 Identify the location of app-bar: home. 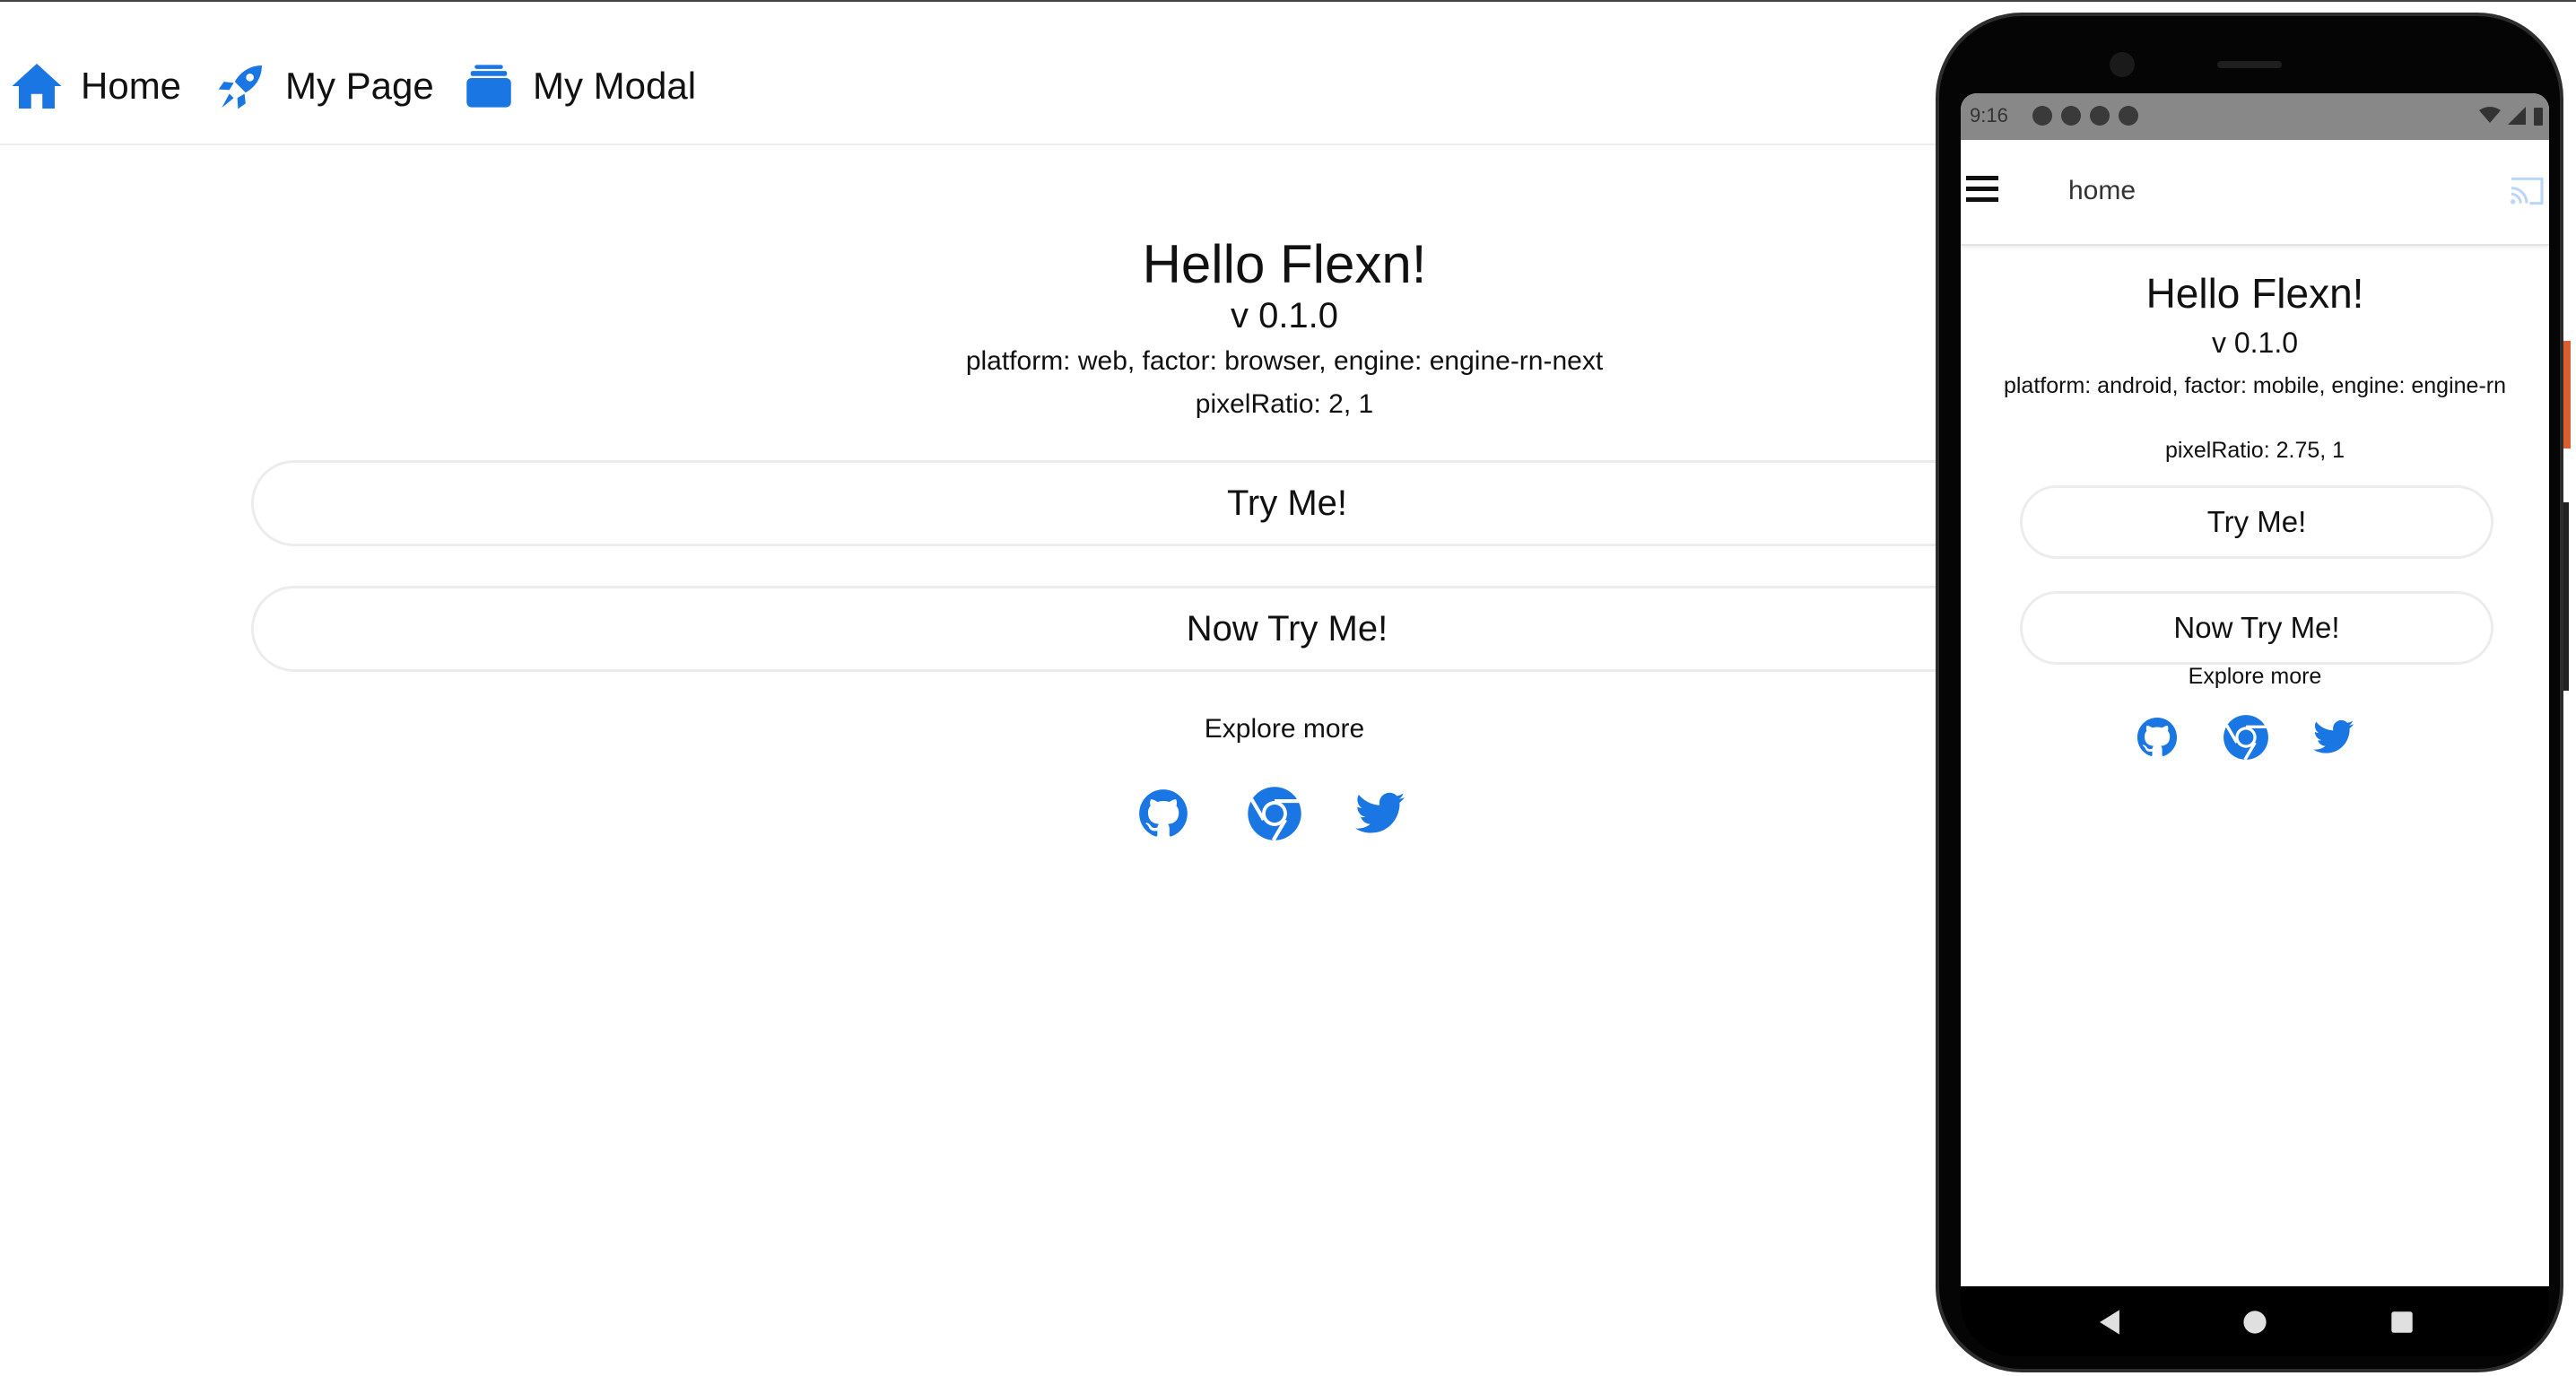
(2255, 193).